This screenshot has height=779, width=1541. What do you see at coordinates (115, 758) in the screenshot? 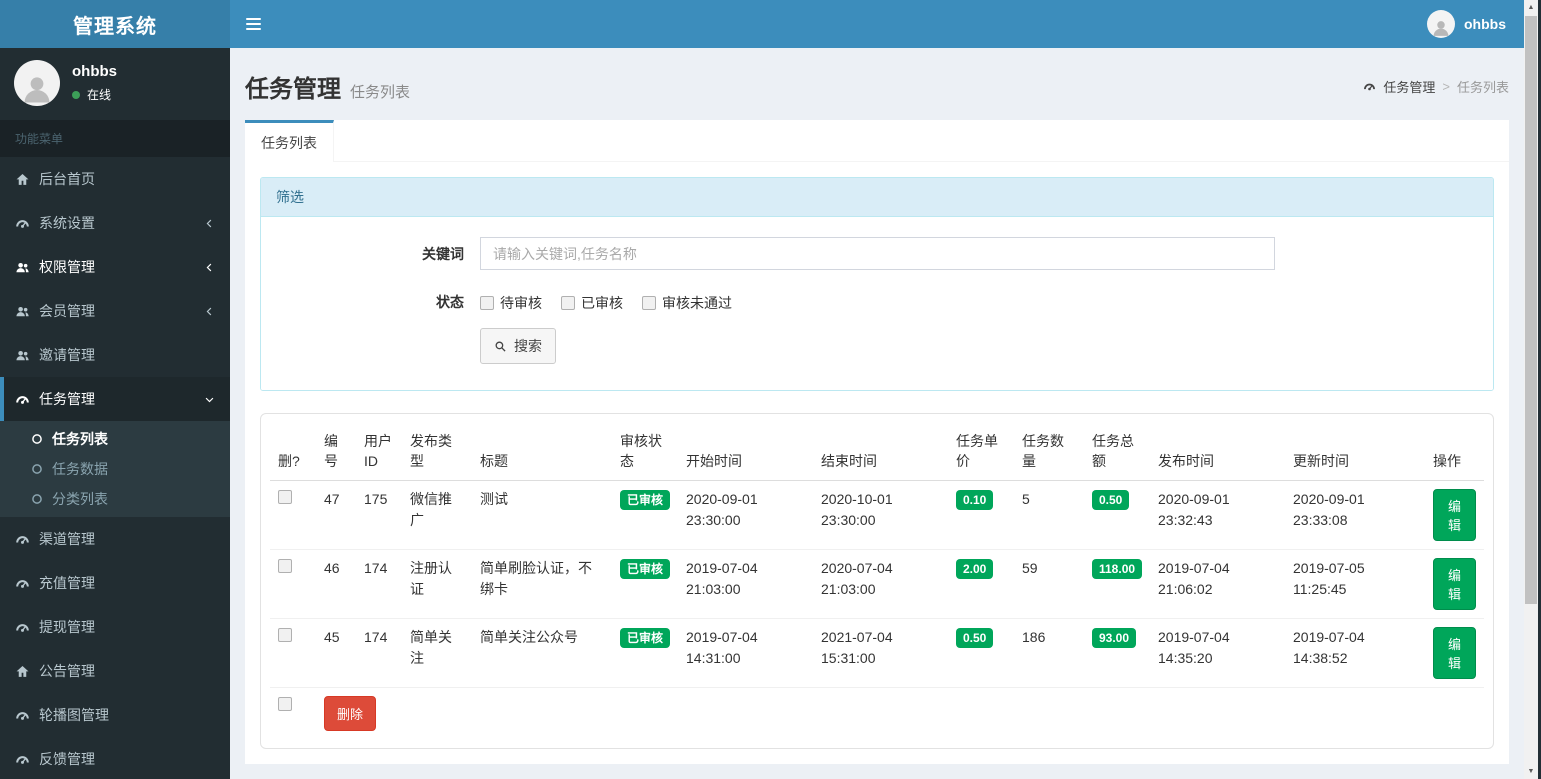
I see `sidebar-item-feedback: 反馈管理` at bounding box center [115, 758].